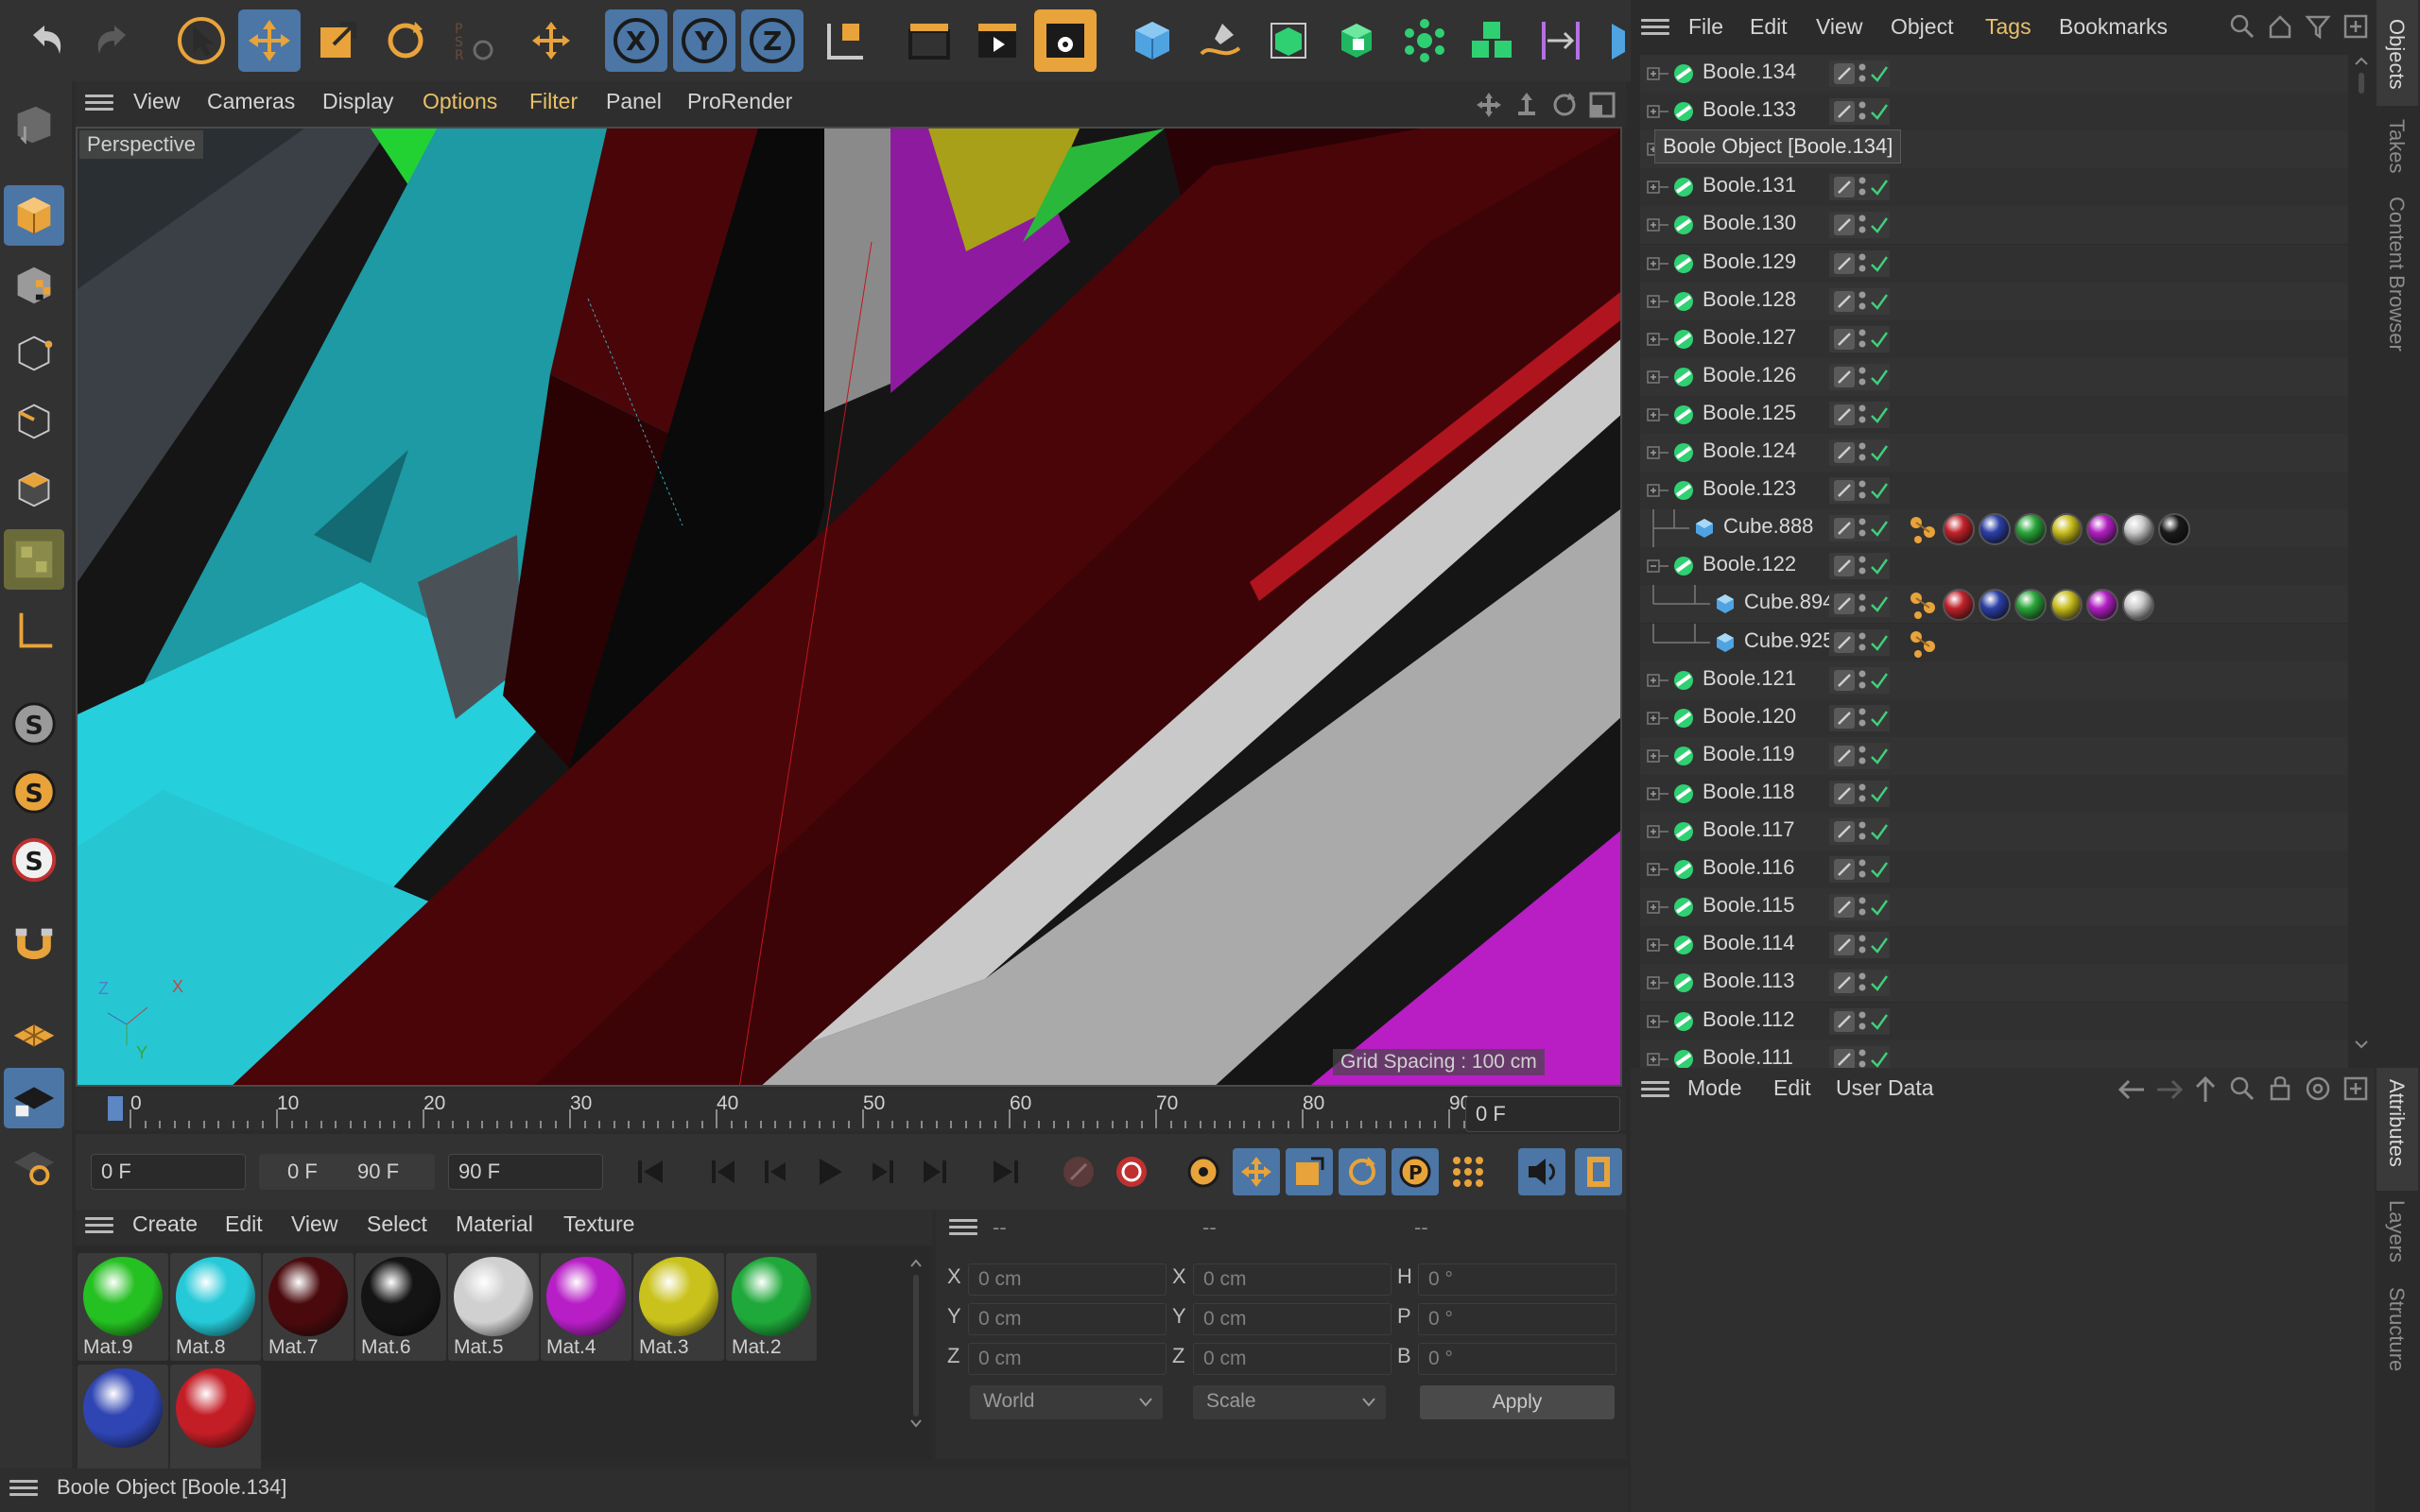 This screenshot has height=1512, width=2420. Describe the element at coordinates (314, 1224) in the screenshot. I see `material-menu-view: View` at that location.